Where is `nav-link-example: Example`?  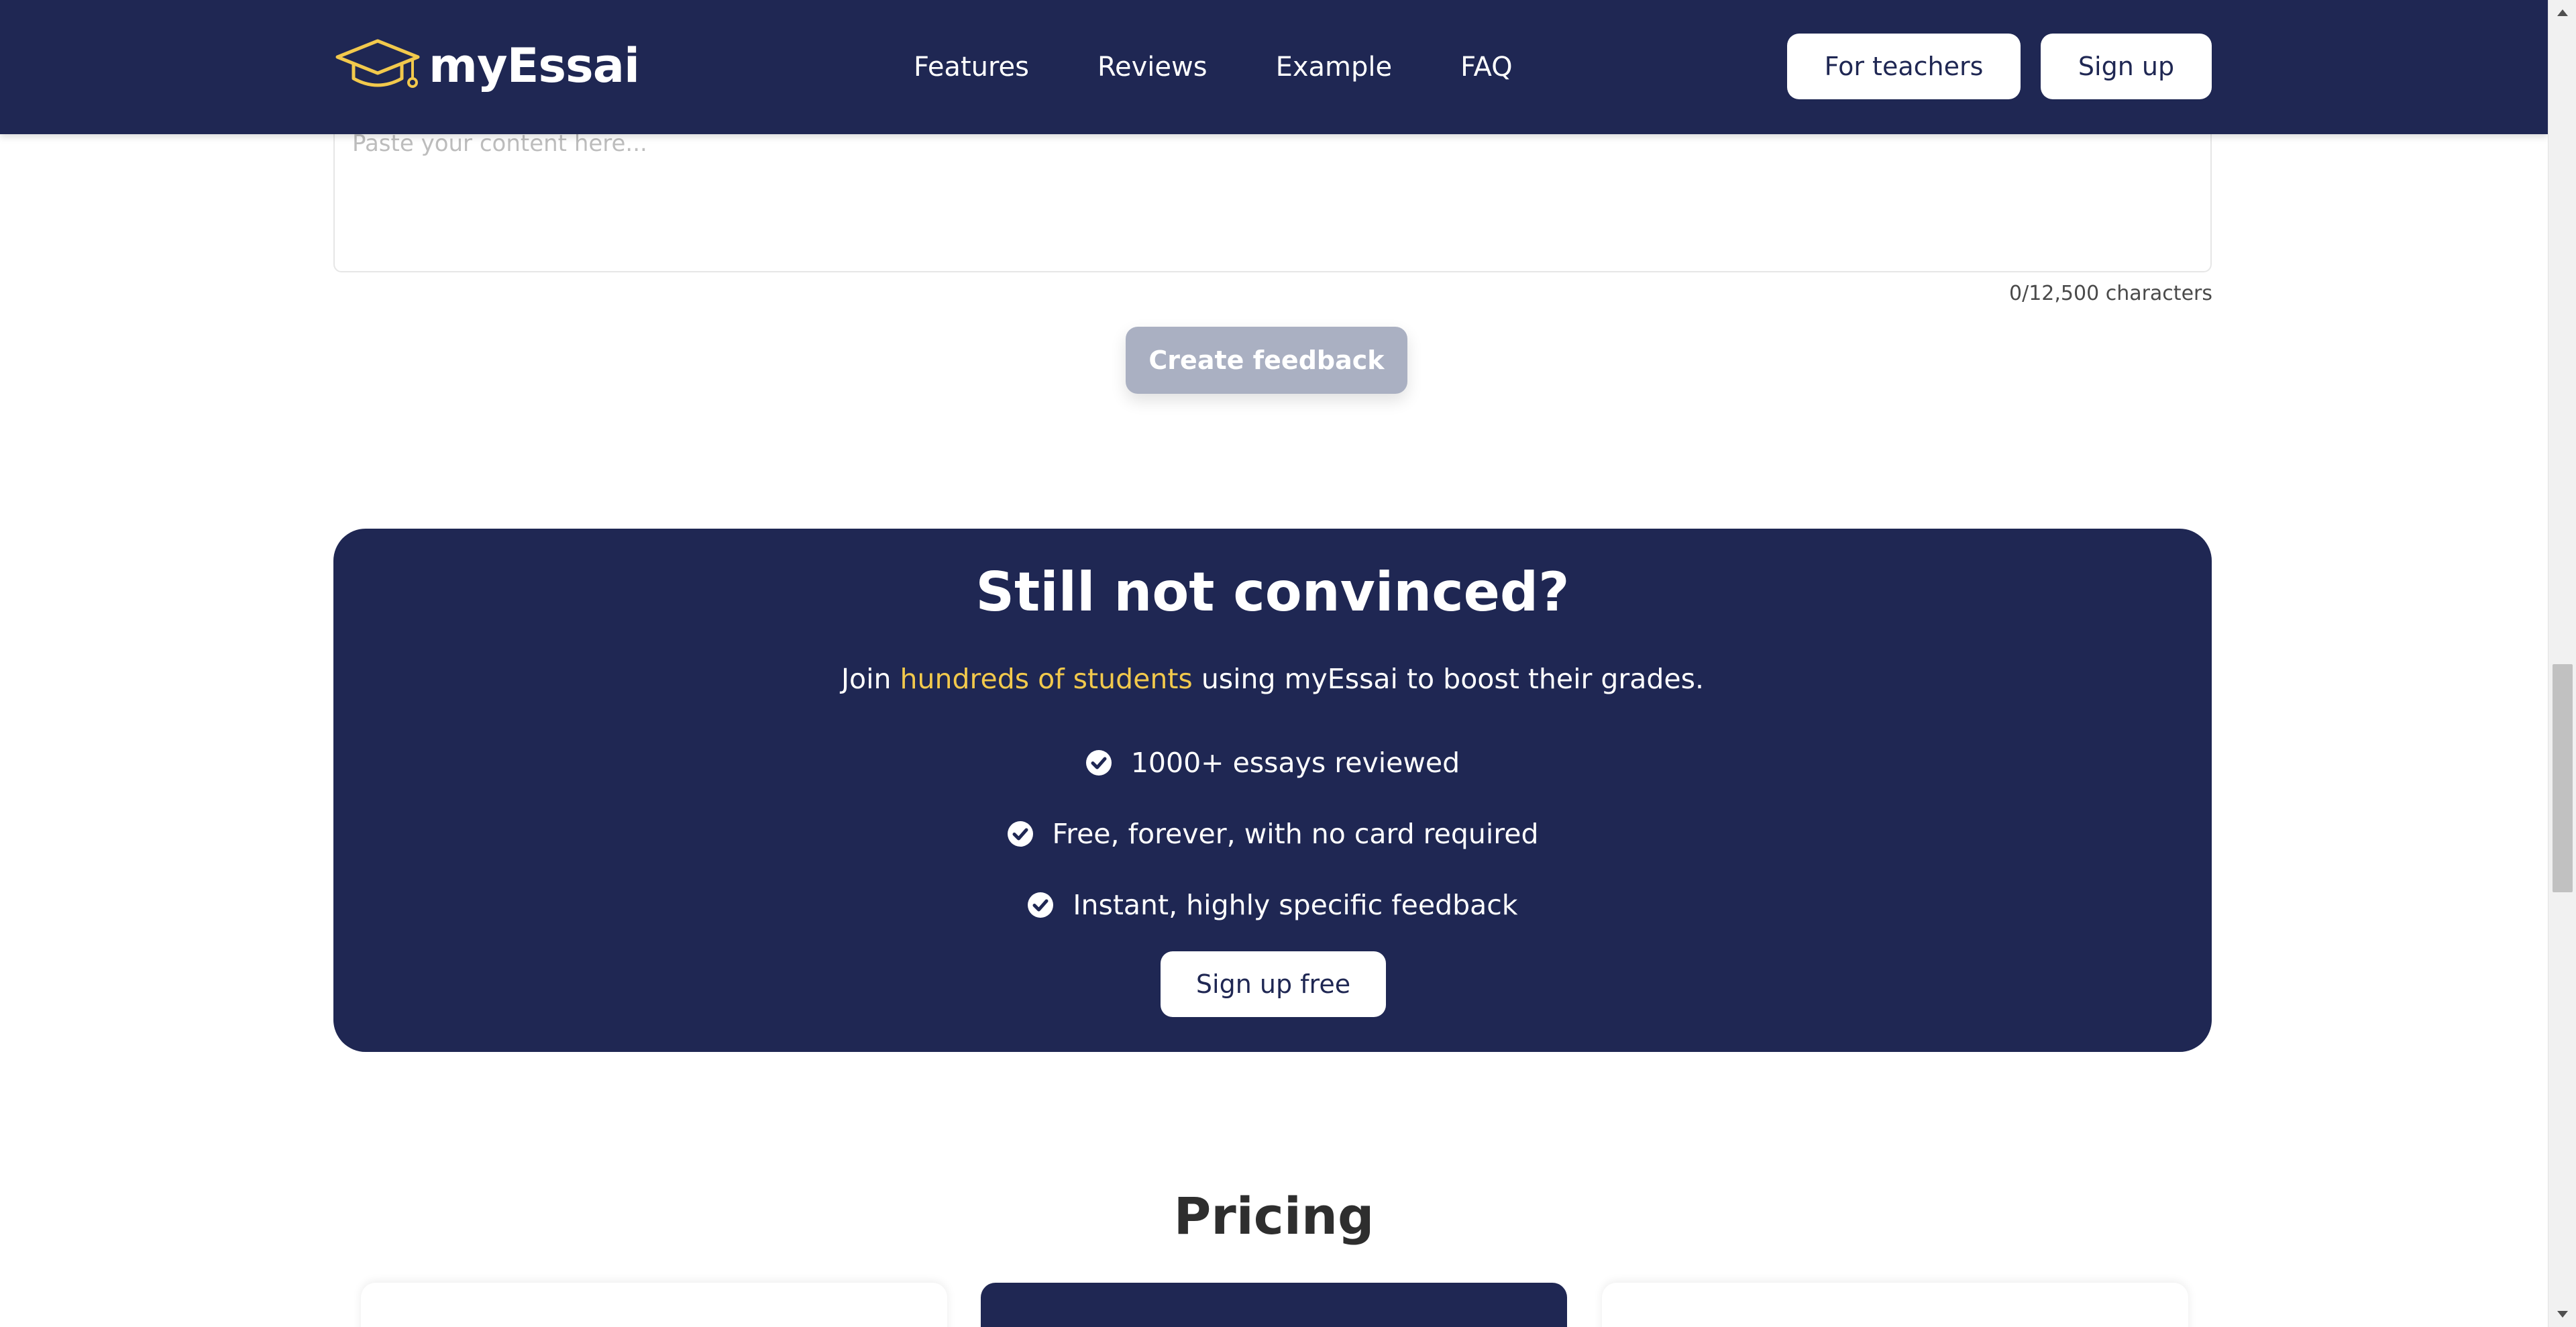
nav-link-example: Example is located at coordinates (1334, 67).